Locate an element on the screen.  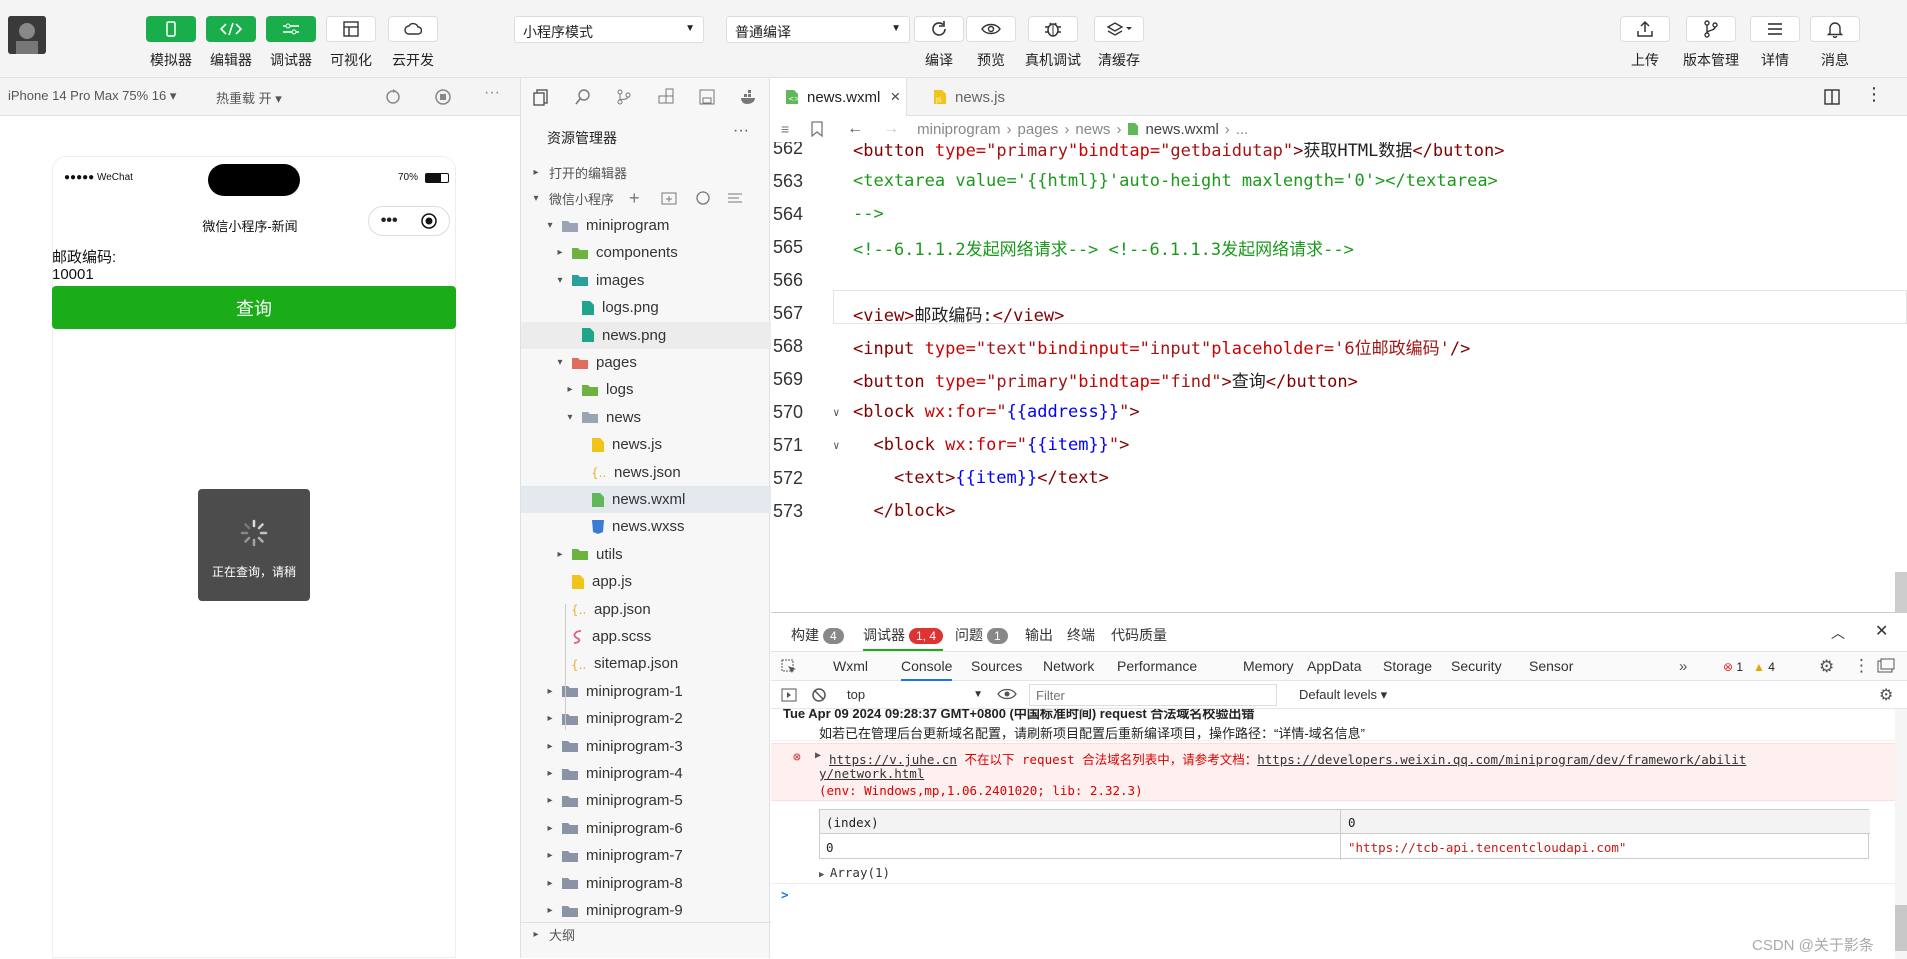
tree-item: ▸ logs is located at coordinates (646, 389).